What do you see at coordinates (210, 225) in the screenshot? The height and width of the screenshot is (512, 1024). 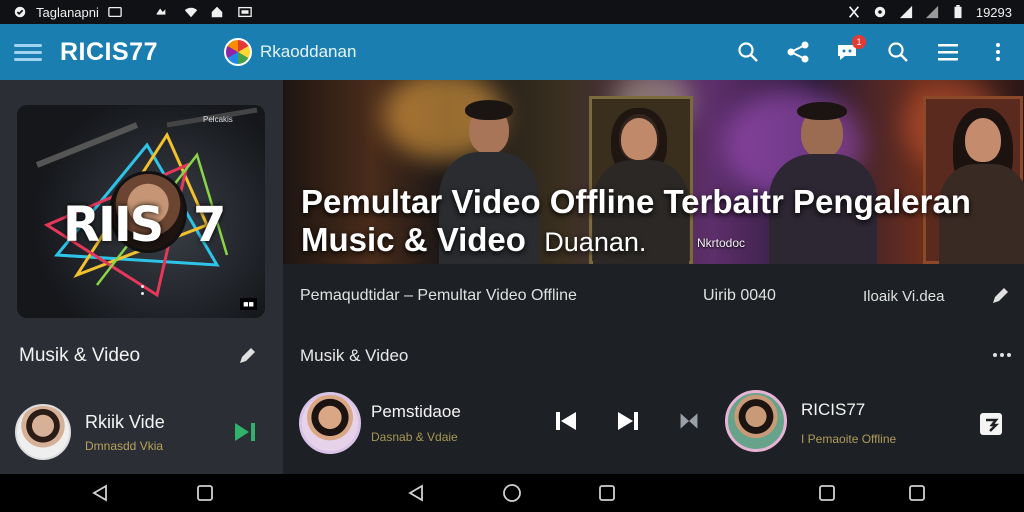 I see `album-art-text-number: 7` at bounding box center [210, 225].